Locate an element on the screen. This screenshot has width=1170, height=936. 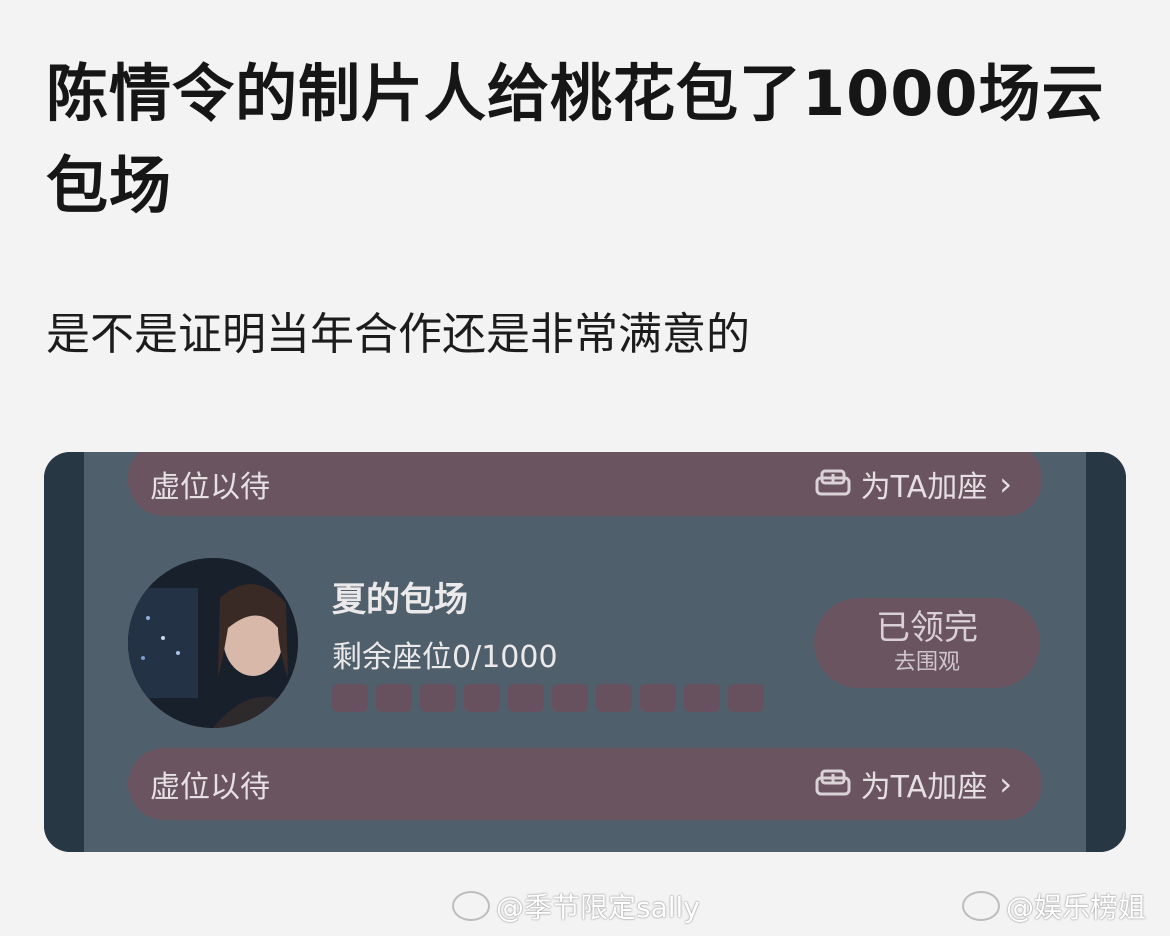
card-edge-right is located at coordinates (1106, 652).